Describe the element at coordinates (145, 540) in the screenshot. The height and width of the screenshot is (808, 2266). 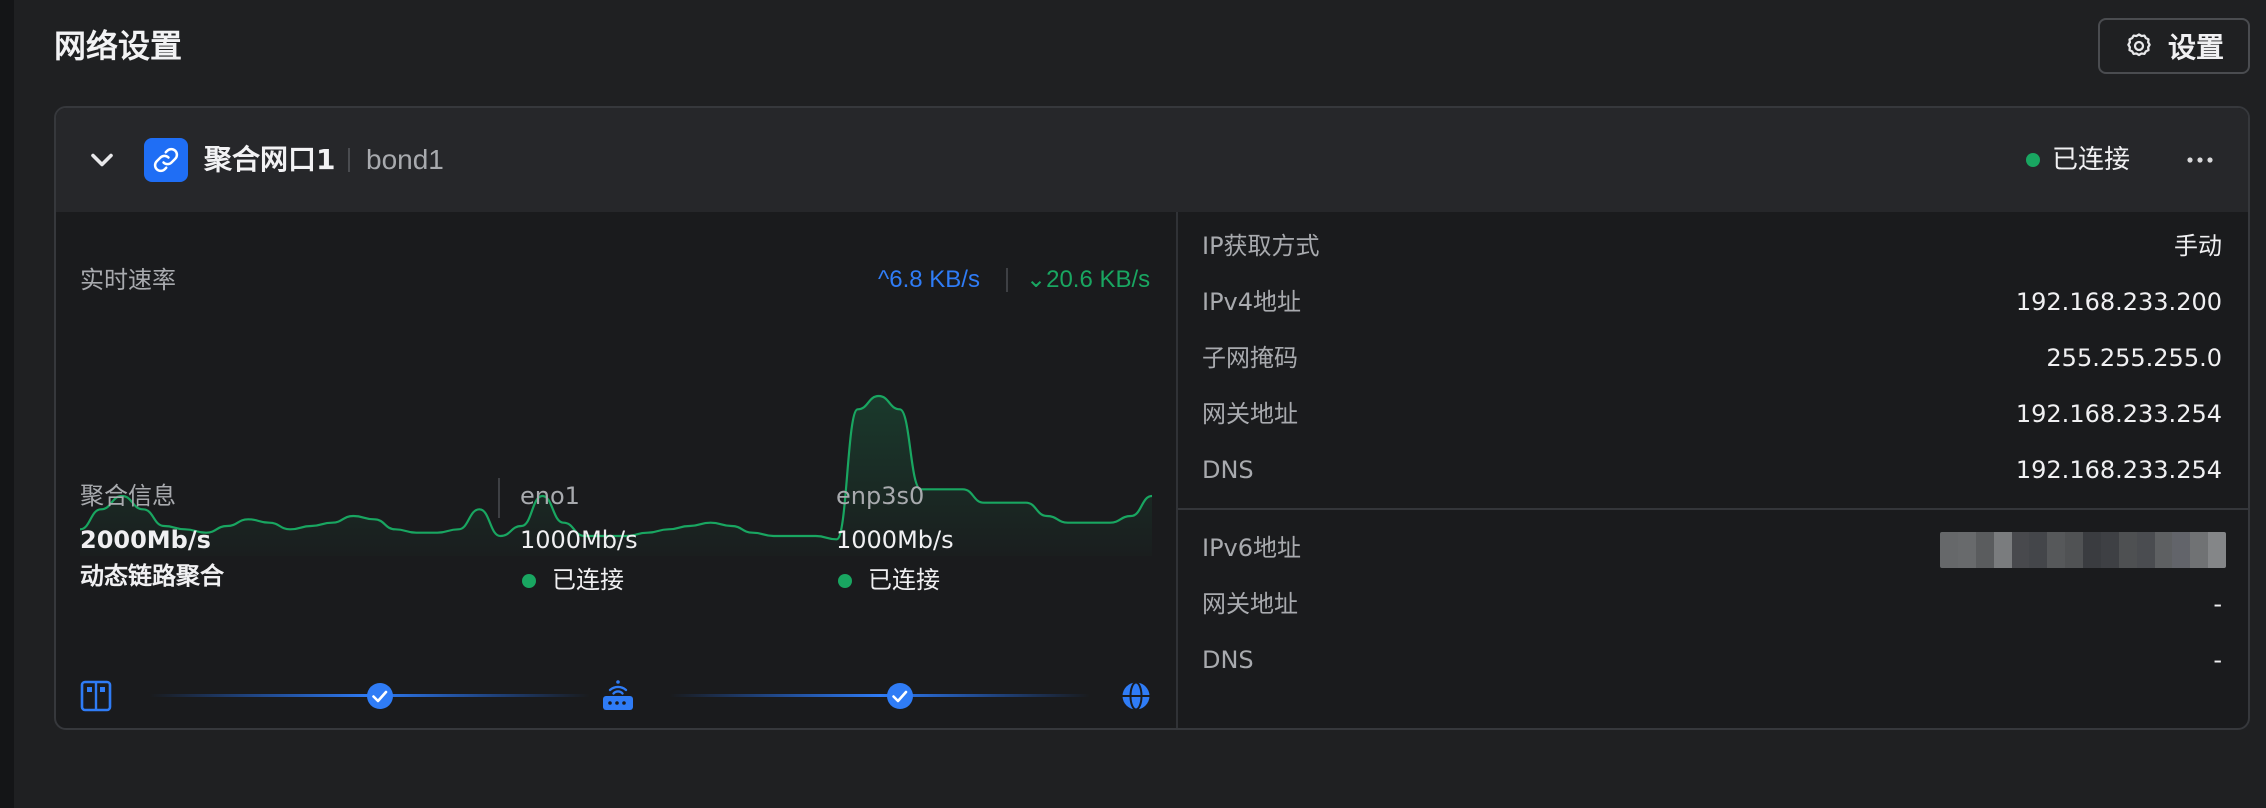
I see `aggregate-speed: 2000Mb/s` at that location.